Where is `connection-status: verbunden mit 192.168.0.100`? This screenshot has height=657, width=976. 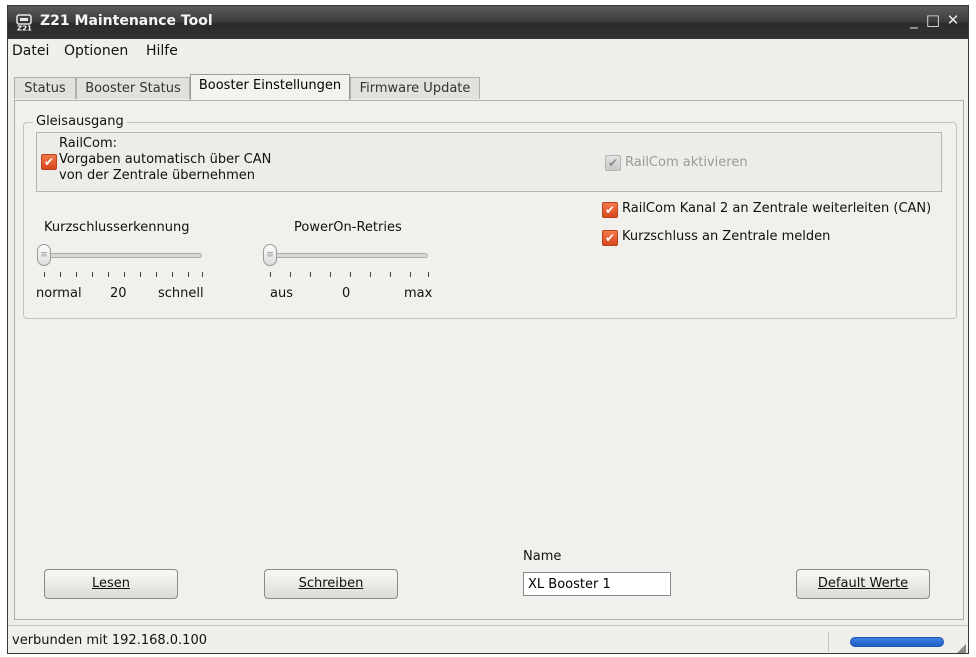 connection-status: verbunden mit 192.168.0.100 is located at coordinates (109, 640).